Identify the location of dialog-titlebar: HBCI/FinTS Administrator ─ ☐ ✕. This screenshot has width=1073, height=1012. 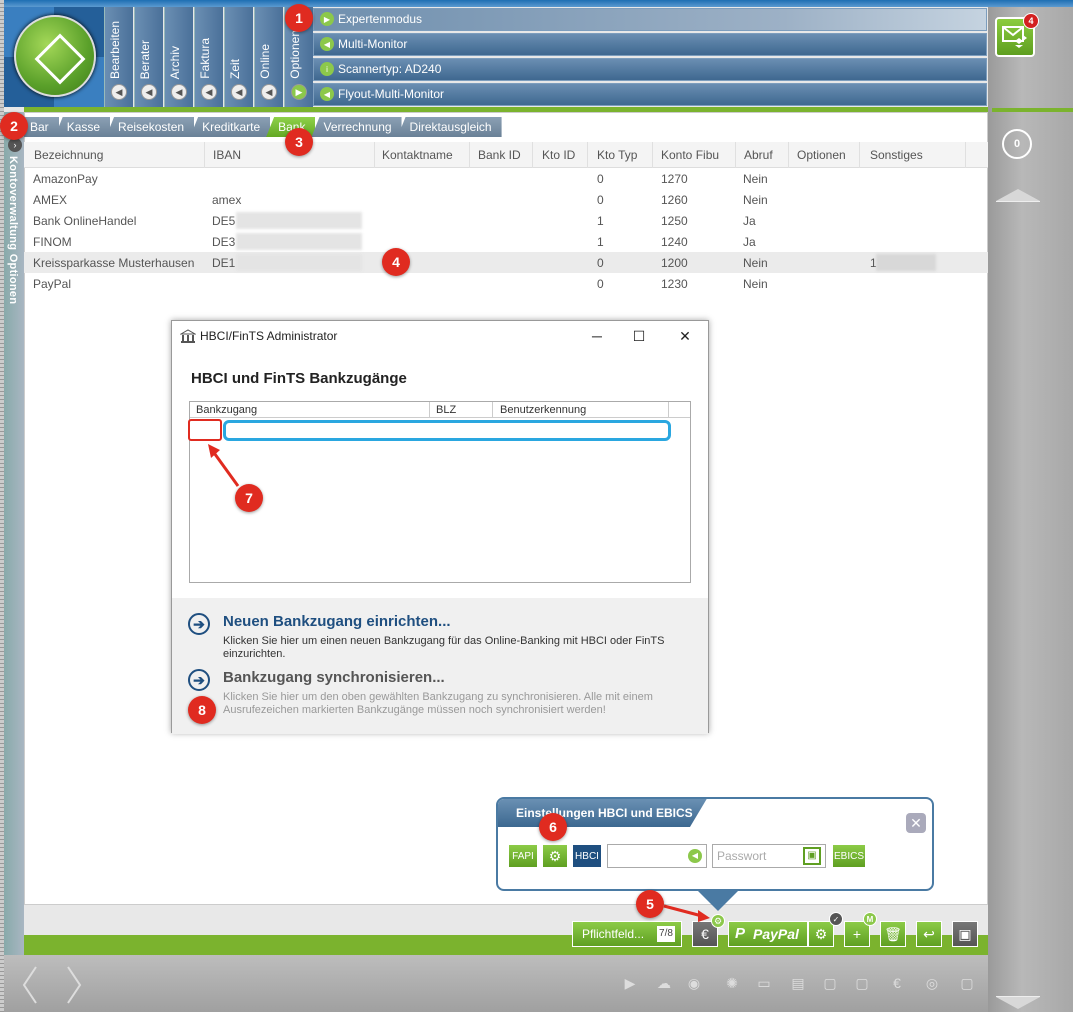
(440, 336).